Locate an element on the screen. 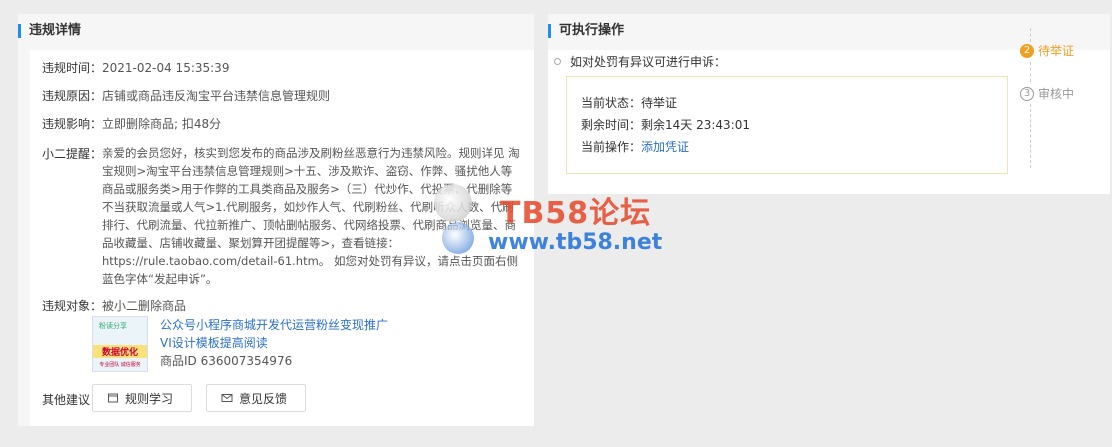 This screenshot has width=1112, height=447. product-id: 商品ID 636007354976 is located at coordinates (226, 361).